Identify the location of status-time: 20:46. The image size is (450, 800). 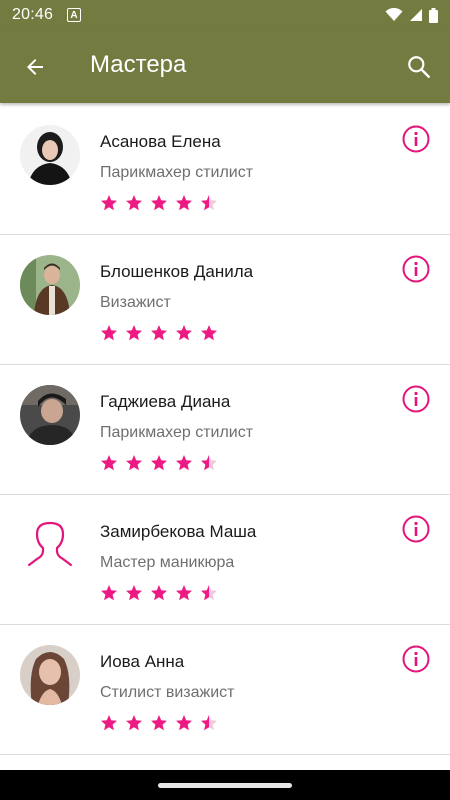
(33, 14).